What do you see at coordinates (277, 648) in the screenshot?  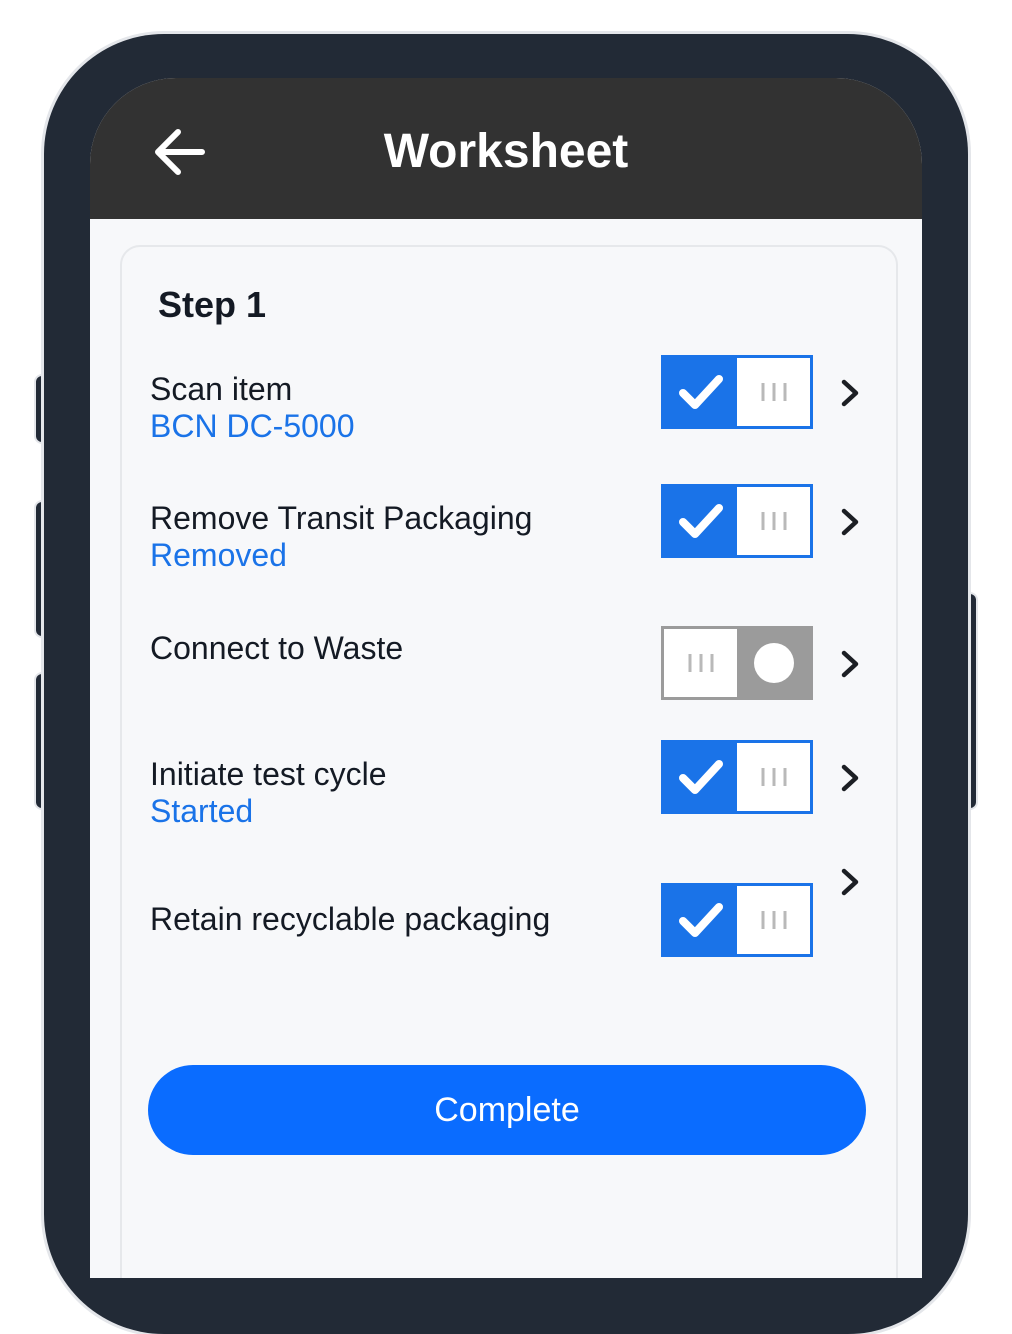 I see `task-label: Connect to Waste` at bounding box center [277, 648].